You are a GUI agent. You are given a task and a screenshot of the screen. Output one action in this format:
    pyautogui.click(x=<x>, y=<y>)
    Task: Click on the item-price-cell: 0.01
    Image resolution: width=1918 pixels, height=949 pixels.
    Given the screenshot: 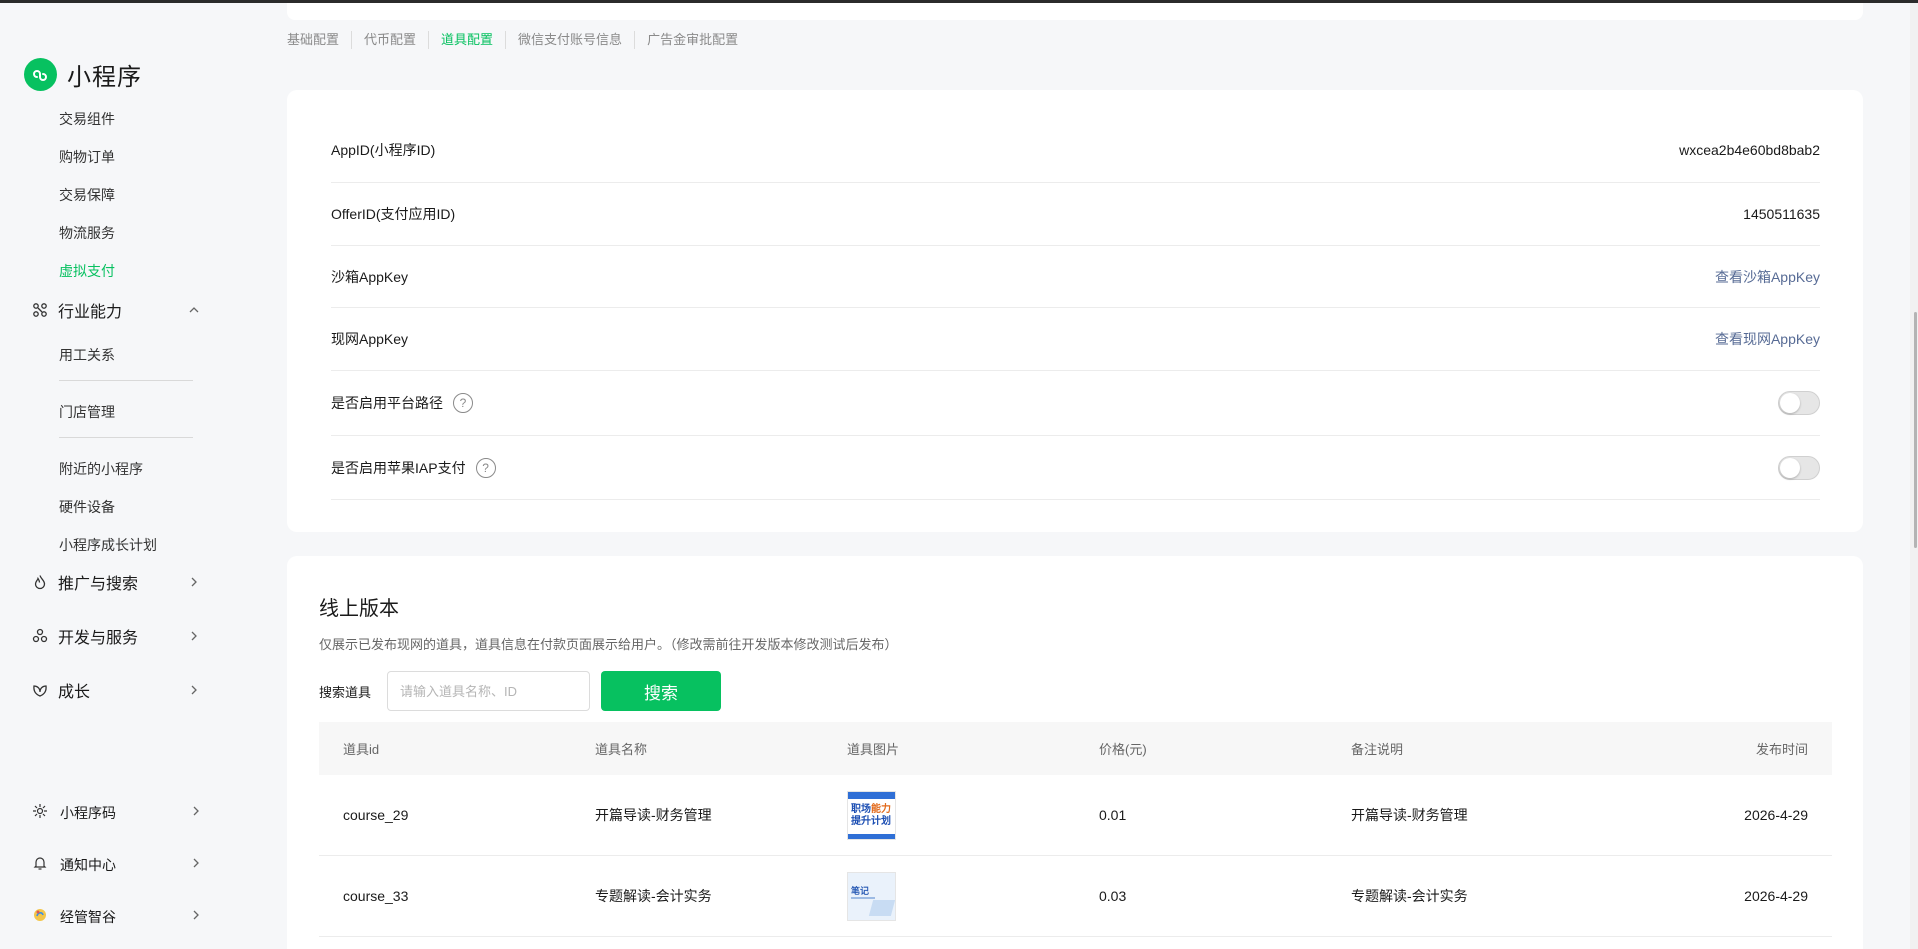 What is the action you would take?
    pyautogui.click(x=1113, y=815)
    